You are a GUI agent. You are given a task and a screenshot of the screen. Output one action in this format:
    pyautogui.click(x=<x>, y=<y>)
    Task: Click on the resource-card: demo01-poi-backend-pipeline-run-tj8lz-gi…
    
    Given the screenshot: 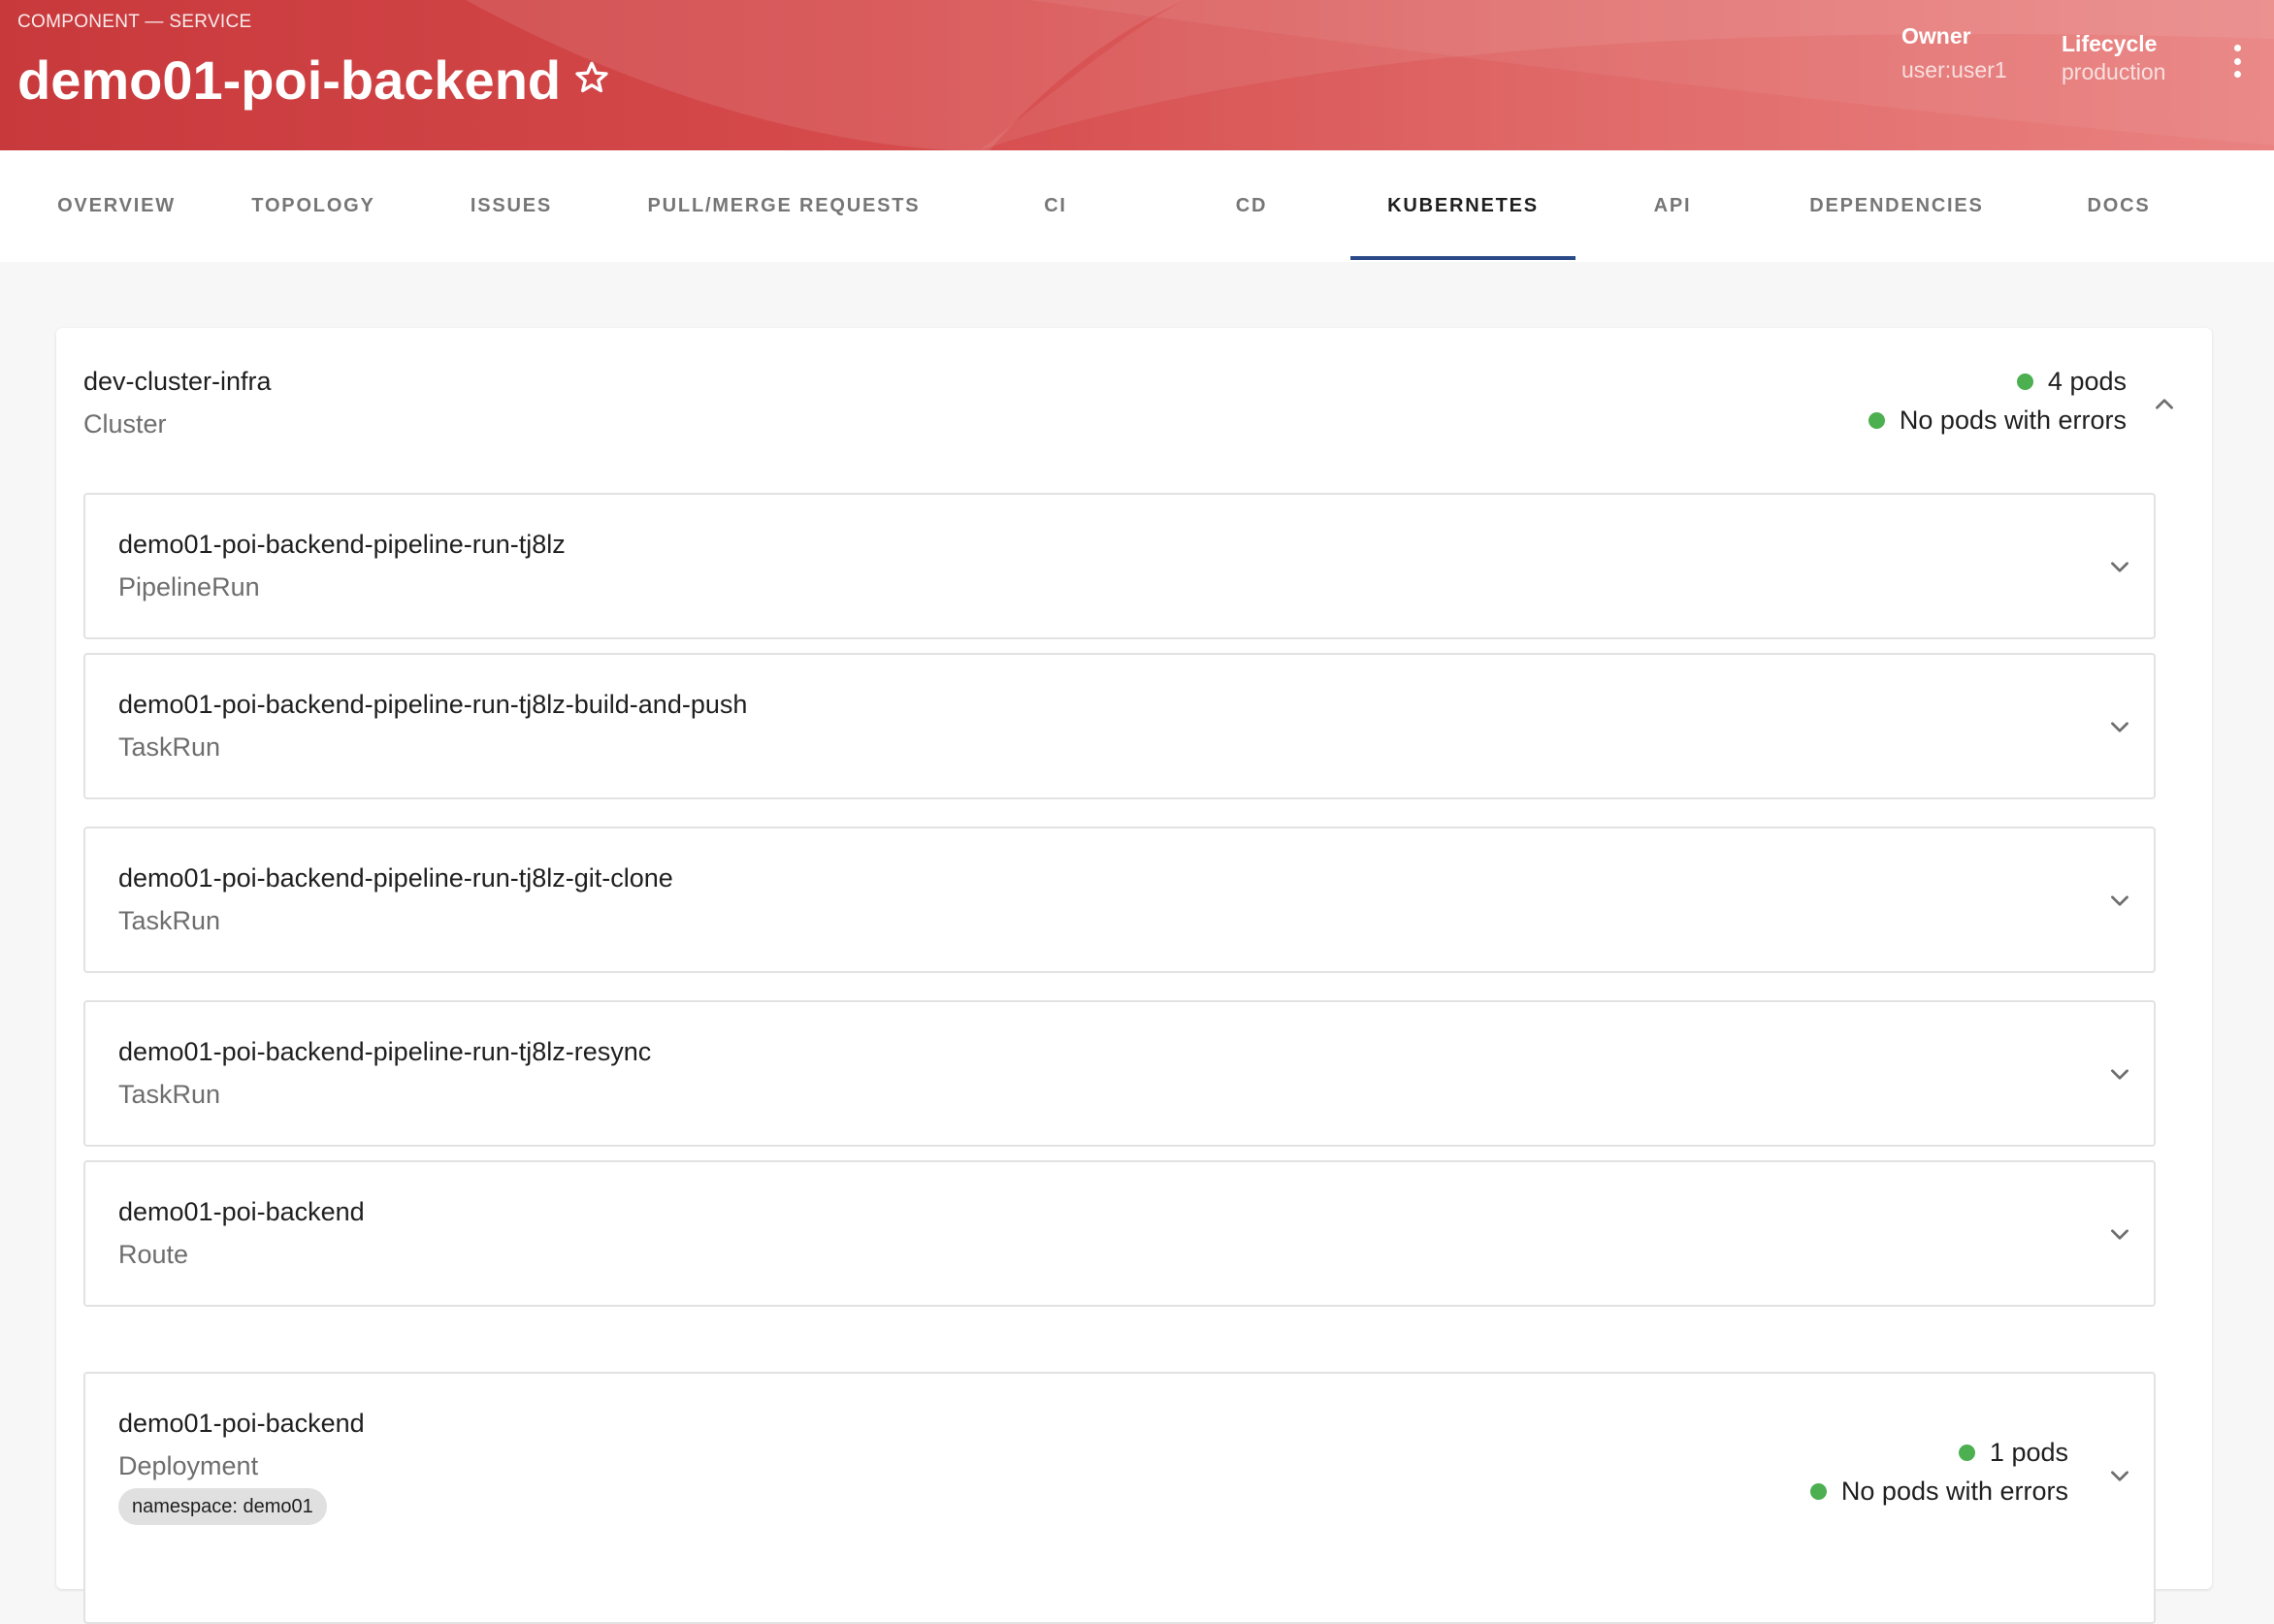 What is the action you would take?
    pyautogui.click(x=1120, y=900)
    